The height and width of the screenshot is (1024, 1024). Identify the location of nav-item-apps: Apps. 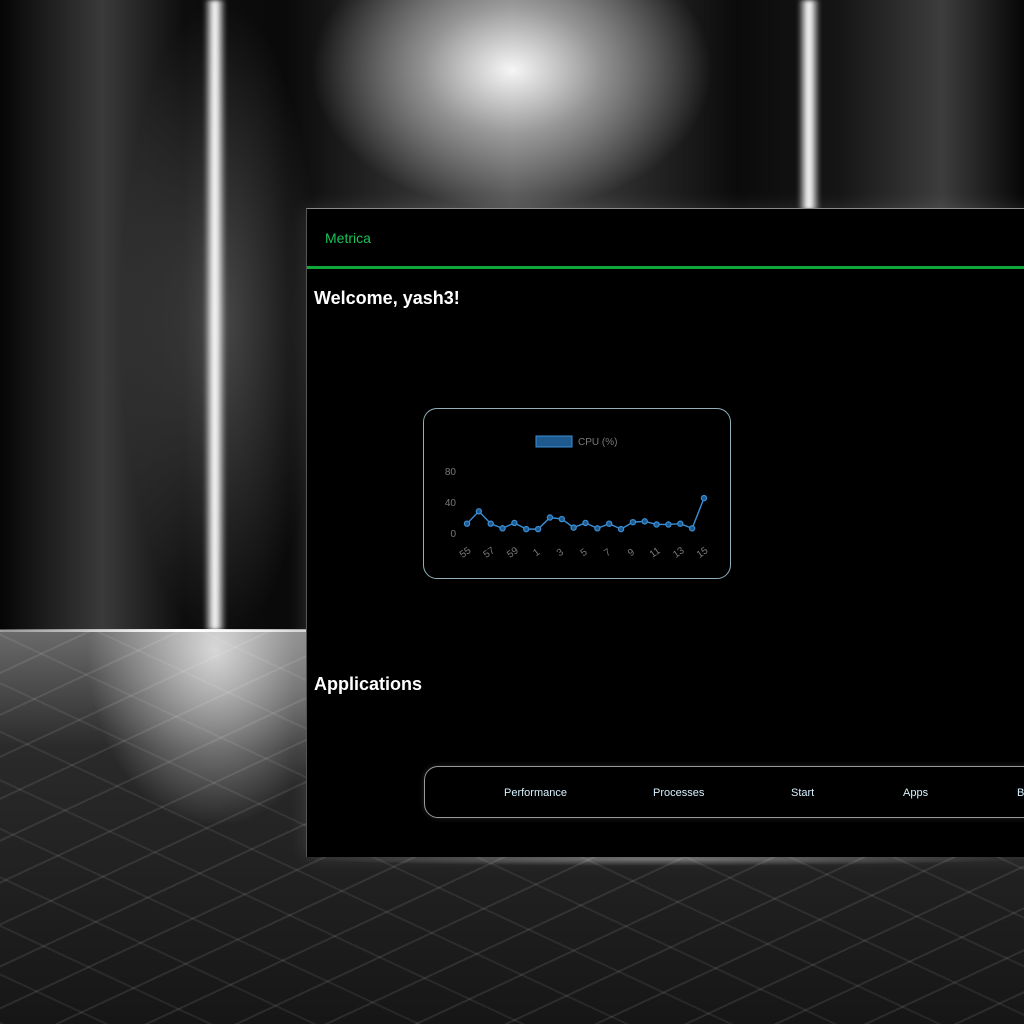
(915, 793).